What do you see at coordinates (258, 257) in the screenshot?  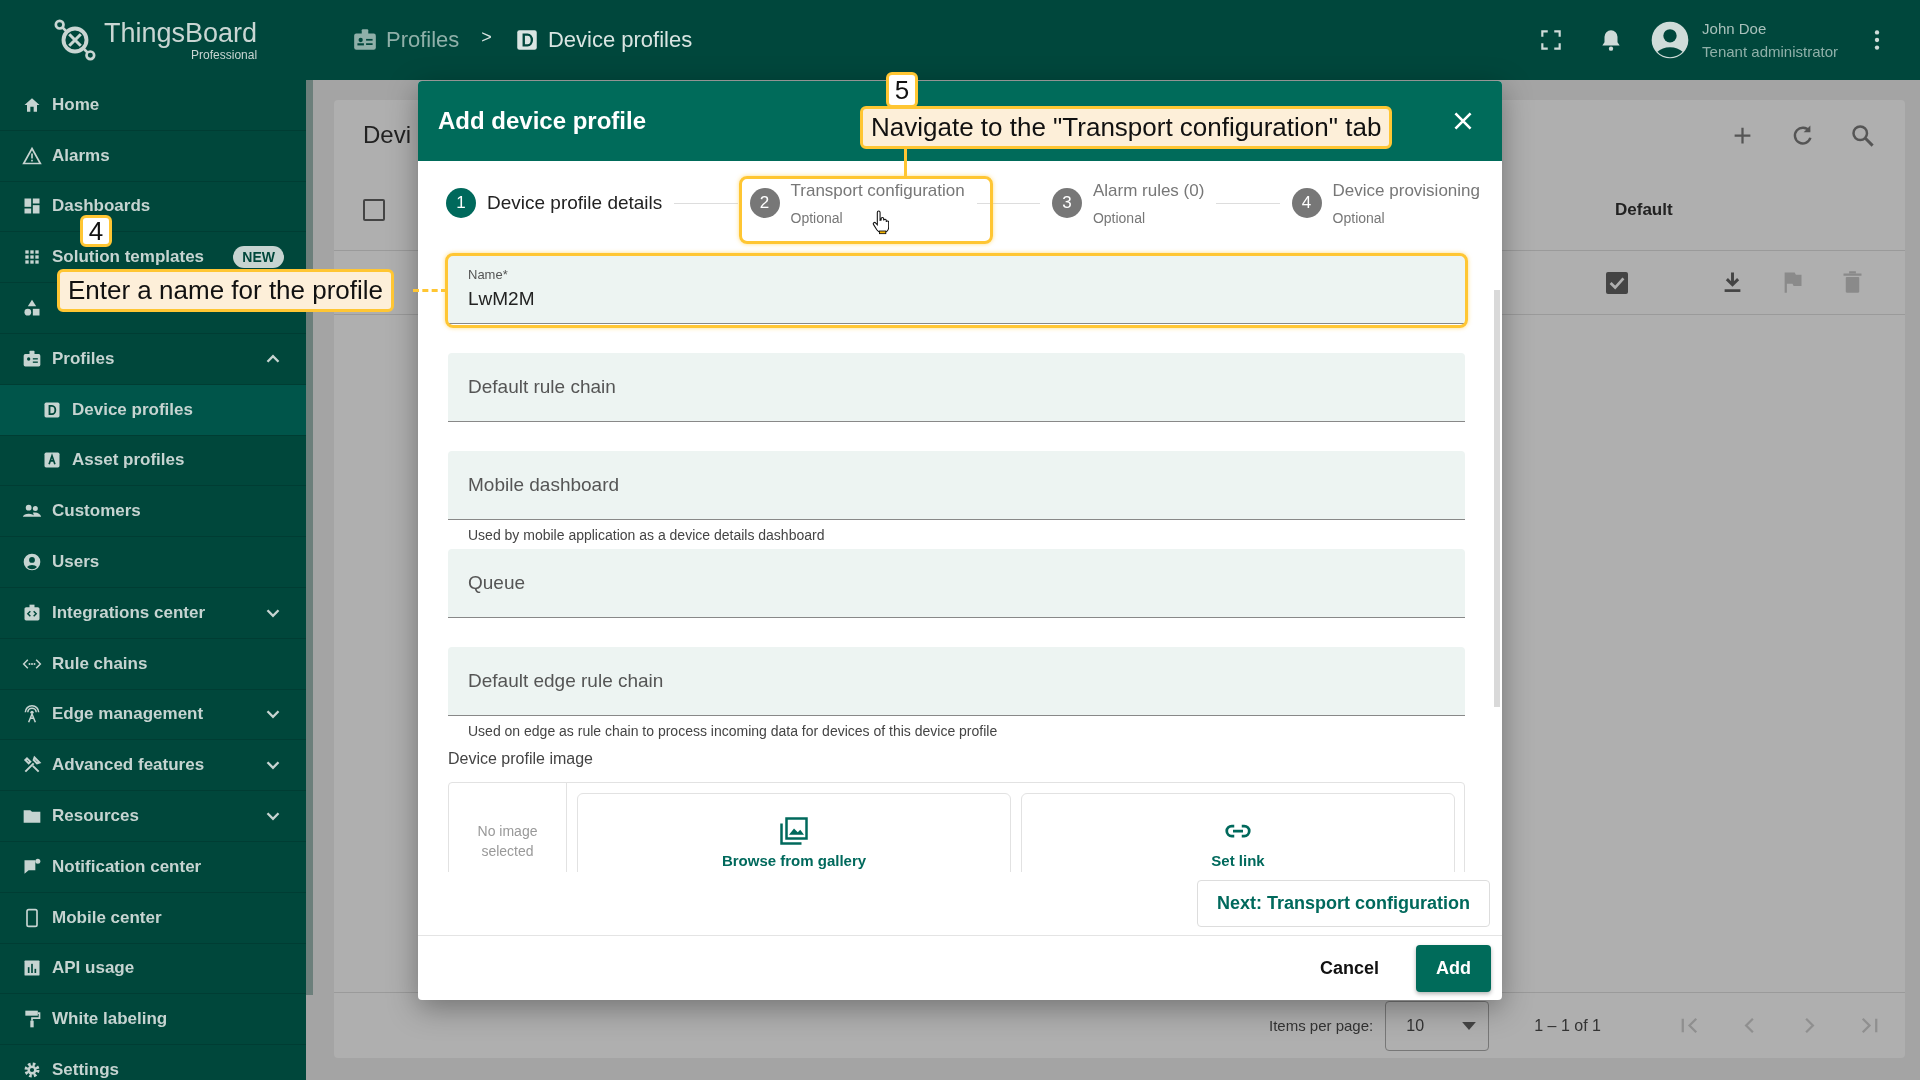 I see `new-badge: NEW` at bounding box center [258, 257].